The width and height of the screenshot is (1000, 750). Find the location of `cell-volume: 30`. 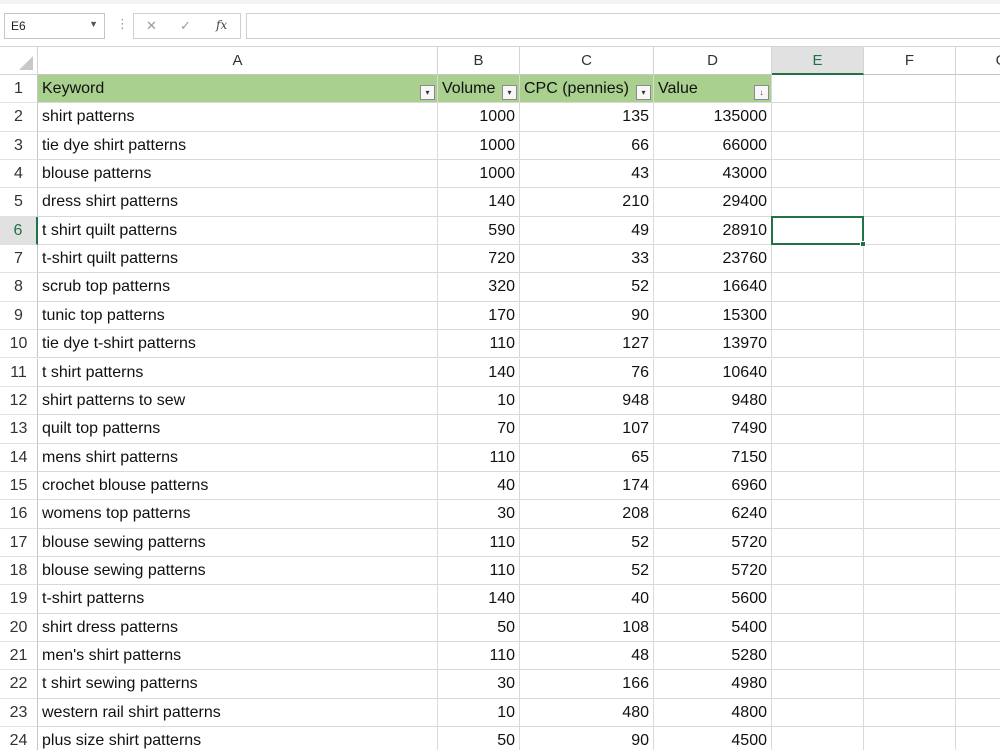

cell-volume: 30 is located at coordinates (479, 514).